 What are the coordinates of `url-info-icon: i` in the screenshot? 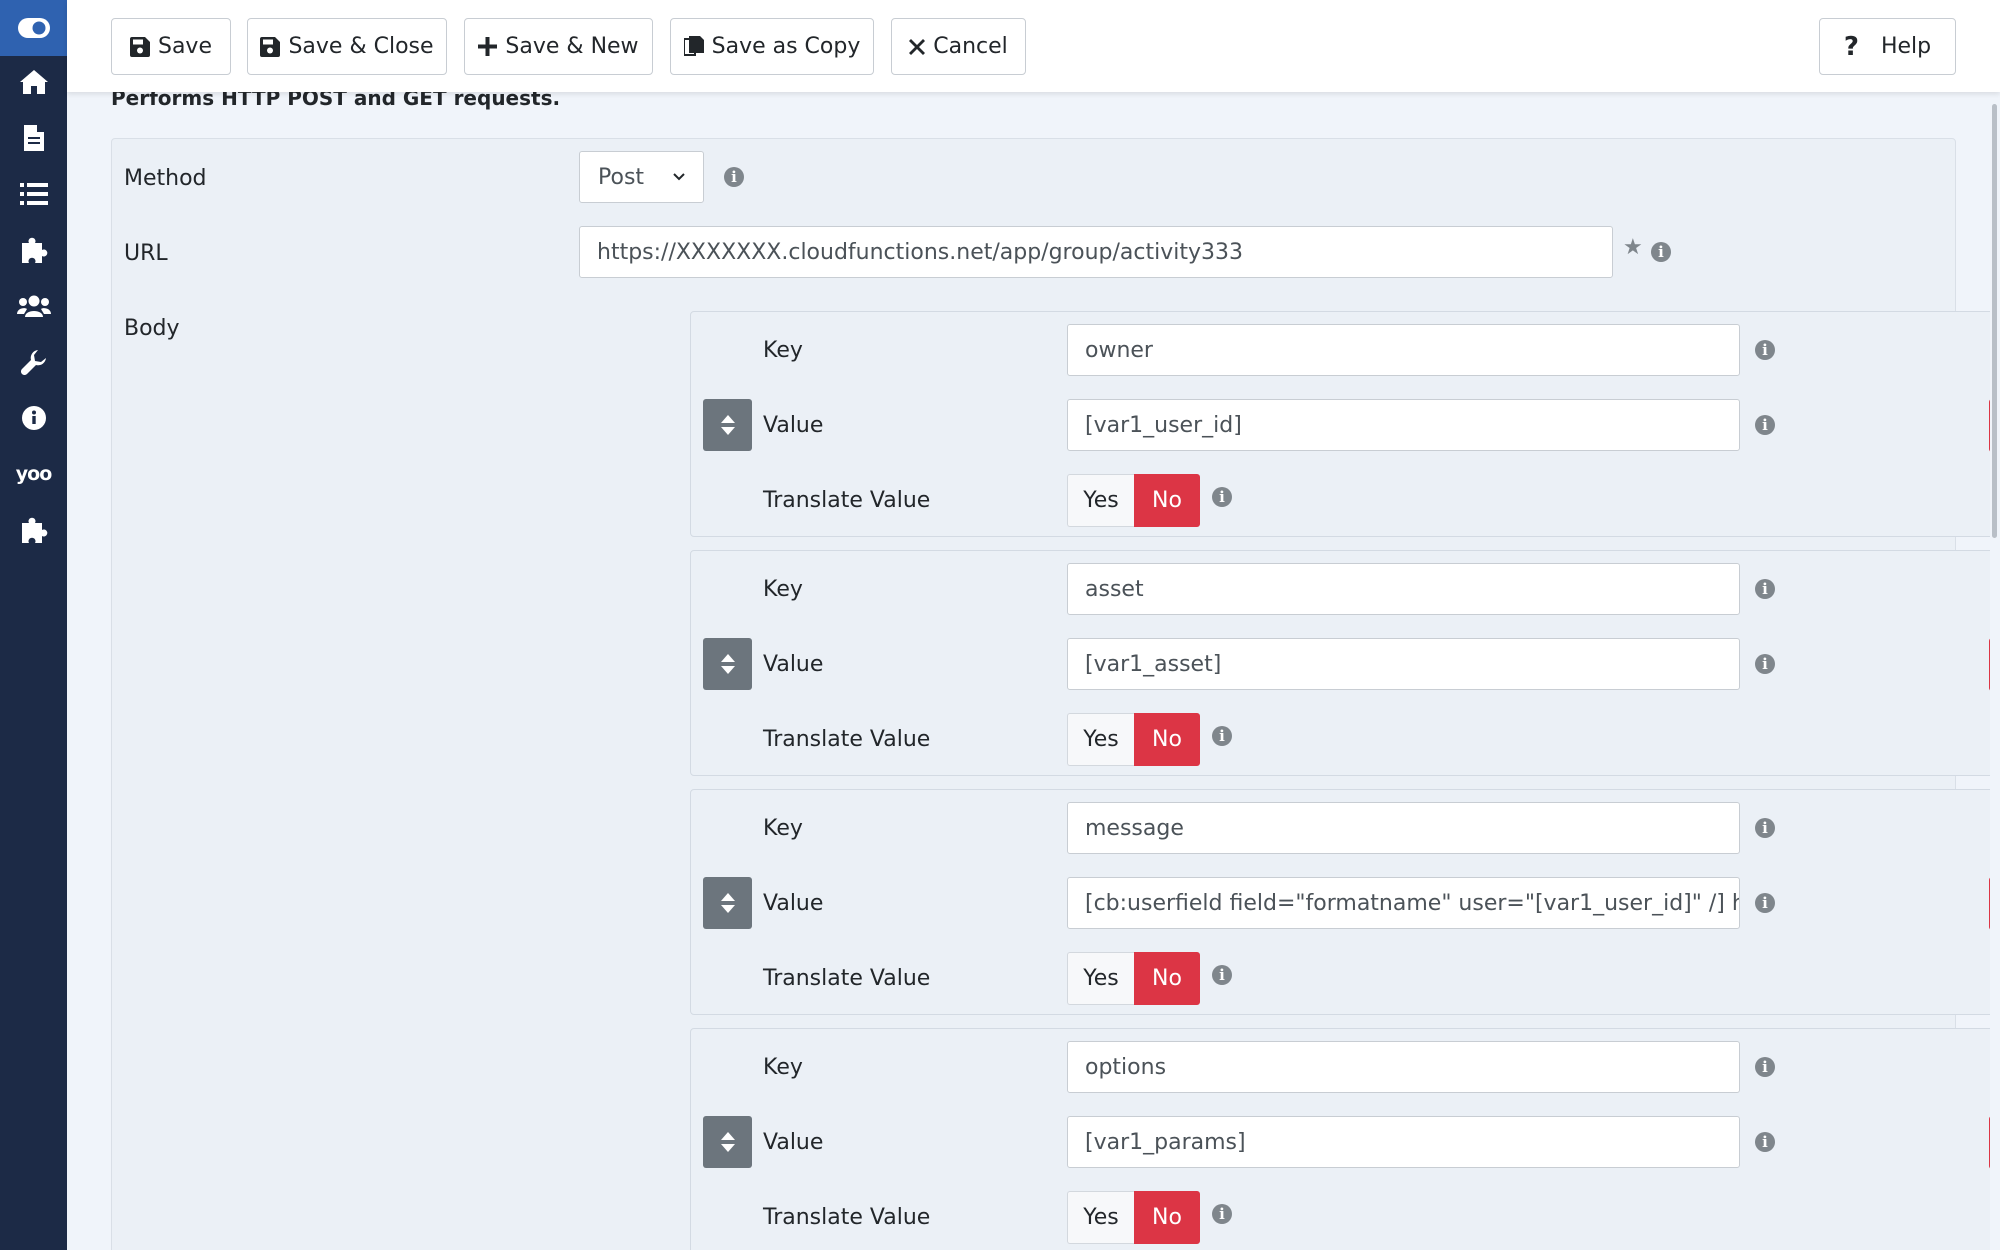 It's located at (1661, 252).